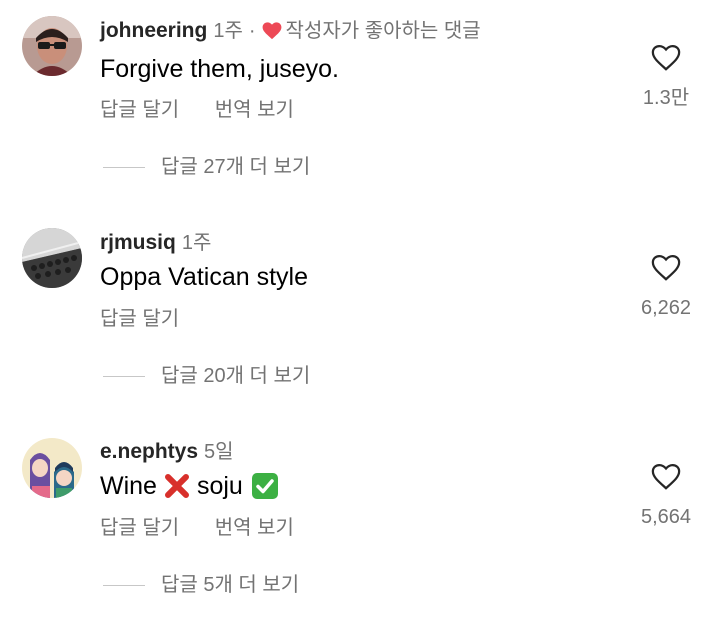 The width and height of the screenshot is (718, 621). What do you see at coordinates (383, 31) in the screenshot?
I see `liked-by-author-label: 작성자가 좋아하는 댓글` at bounding box center [383, 31].